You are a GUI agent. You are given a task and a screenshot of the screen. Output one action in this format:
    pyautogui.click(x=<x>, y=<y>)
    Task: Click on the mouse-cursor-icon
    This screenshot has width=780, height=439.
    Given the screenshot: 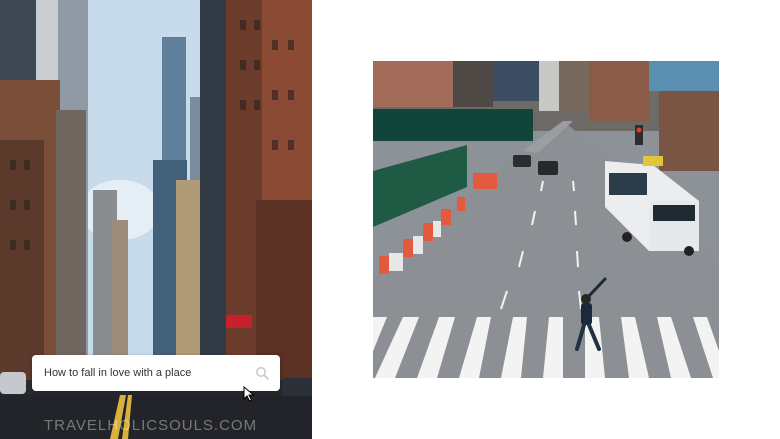 What is the action you would take?
    pyautogui.click(x=249, y=393)
    